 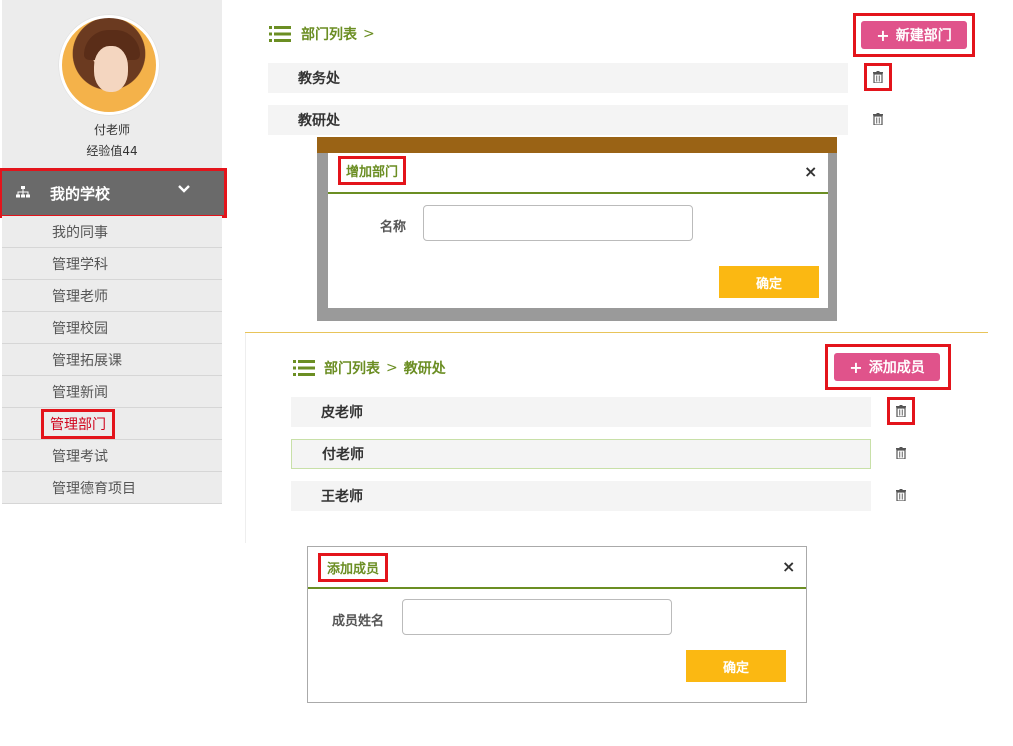 What do you see at coordinates (112, 488) in the screenshot?
I see `sidebar-item-moral-education: 管理德育项目` at bounding box center [112, 488].